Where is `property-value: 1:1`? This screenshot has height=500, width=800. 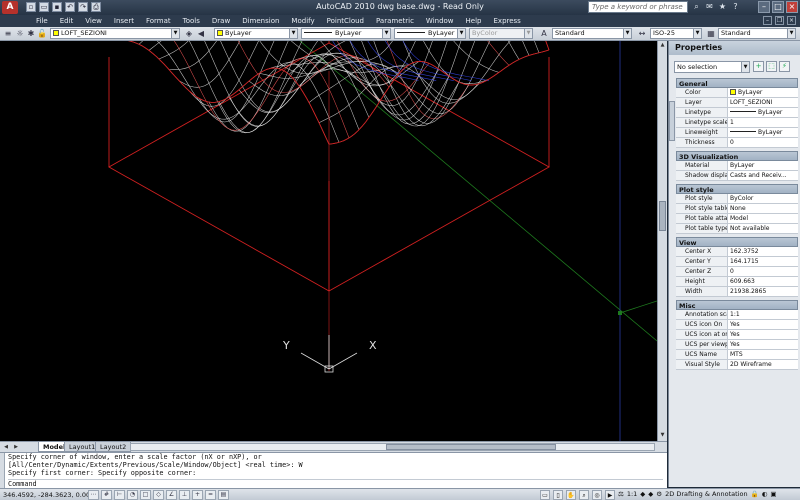
property-value: 1:1 is located at coordinates (763, 314).